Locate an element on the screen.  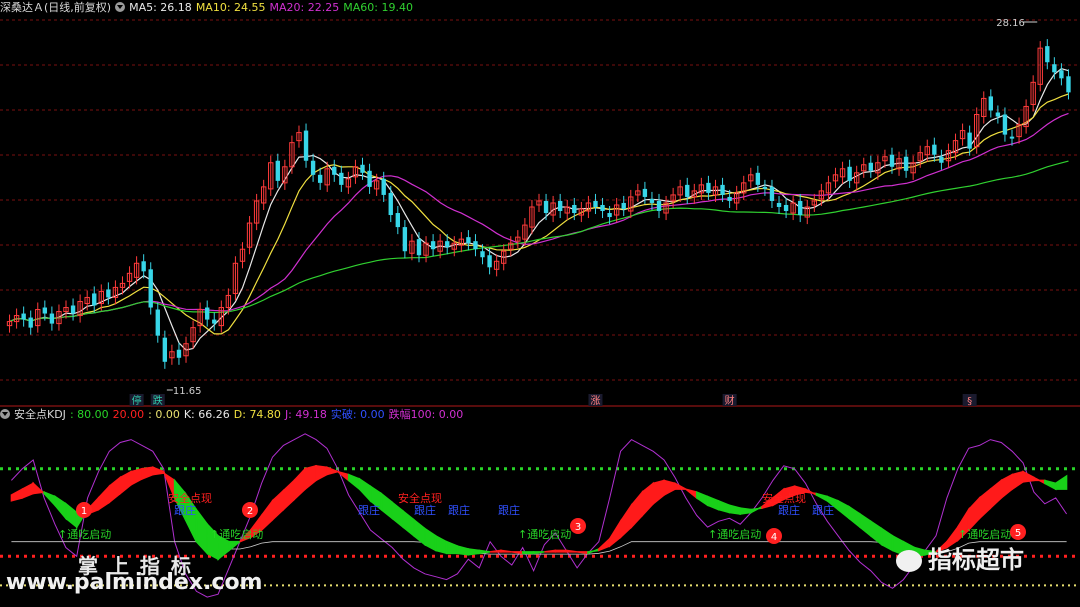
signal-number: 2 is located at coordinates (250, 511).